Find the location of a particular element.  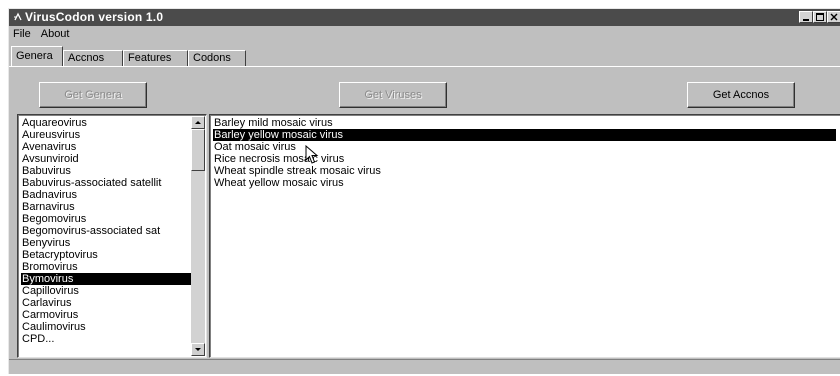

genus-list-item: Bromovirus is located at coordinates (106, 267).